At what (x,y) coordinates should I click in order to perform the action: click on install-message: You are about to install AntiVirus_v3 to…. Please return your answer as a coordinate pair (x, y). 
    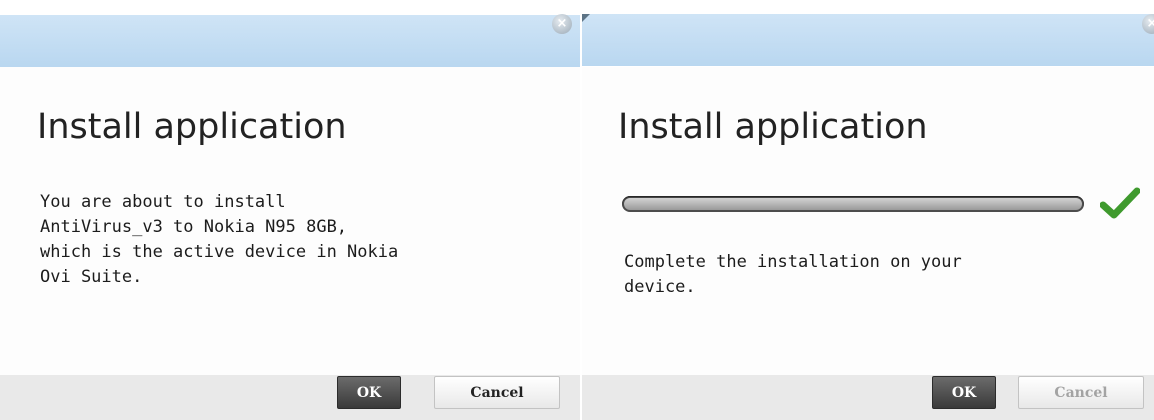
    Looking at the image, I should click on (219, 239).